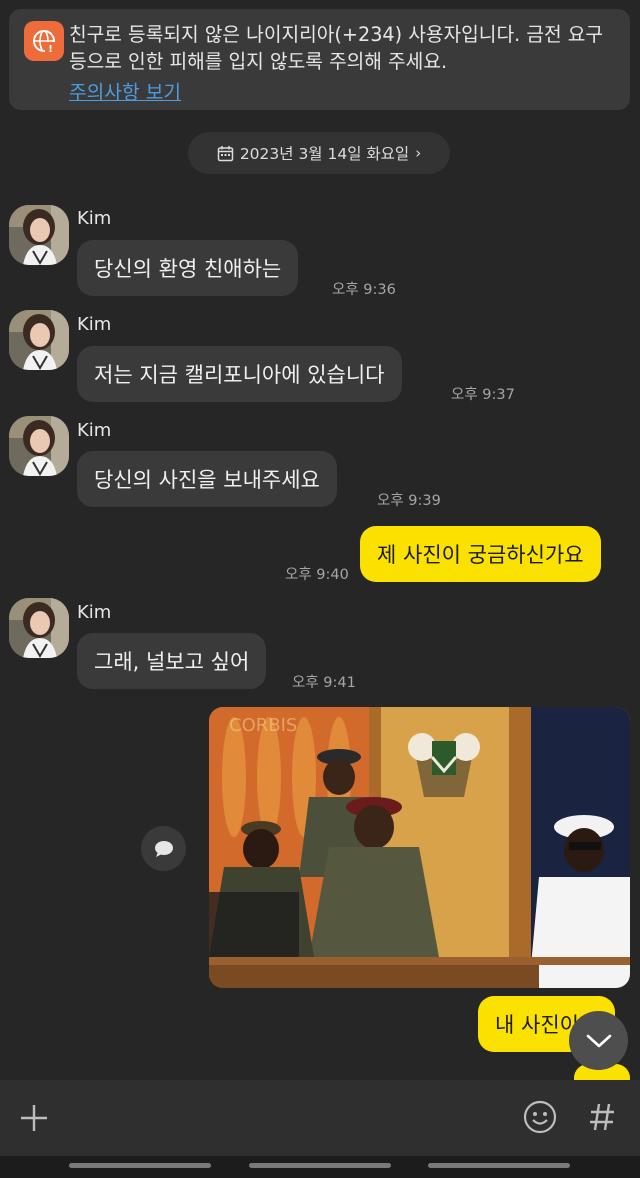 The height and width of the screenshot is (1178, 640). I want to click on share-button, so click(163, 848).